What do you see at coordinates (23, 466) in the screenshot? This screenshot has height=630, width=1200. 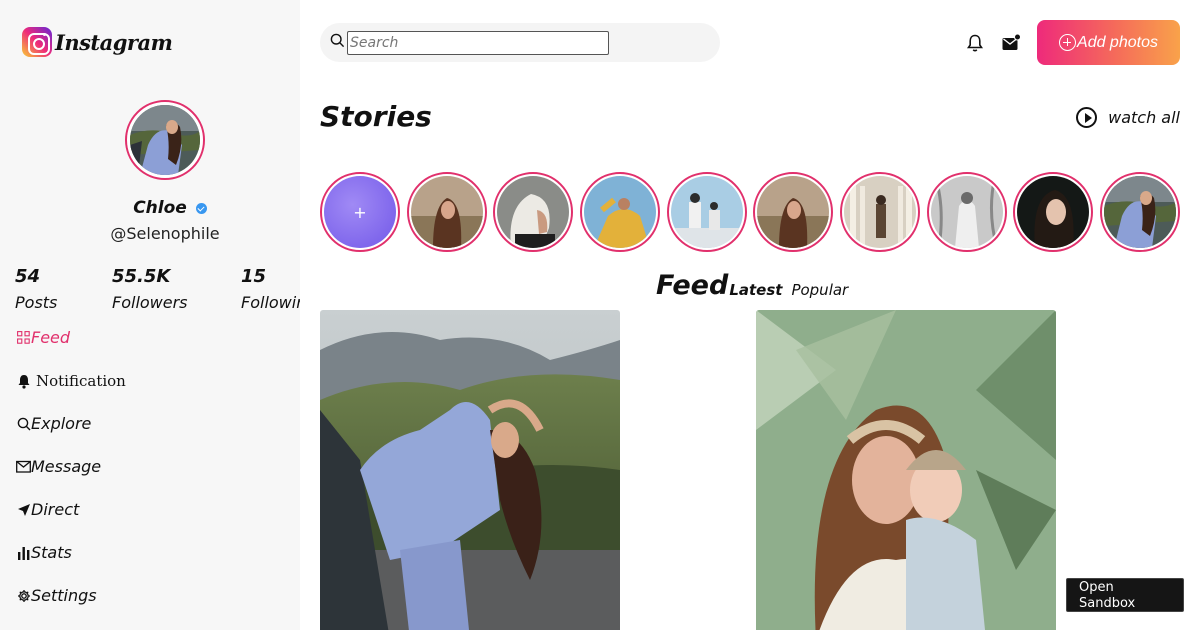 I see `mail-icon` at bounding box center [23, 466].